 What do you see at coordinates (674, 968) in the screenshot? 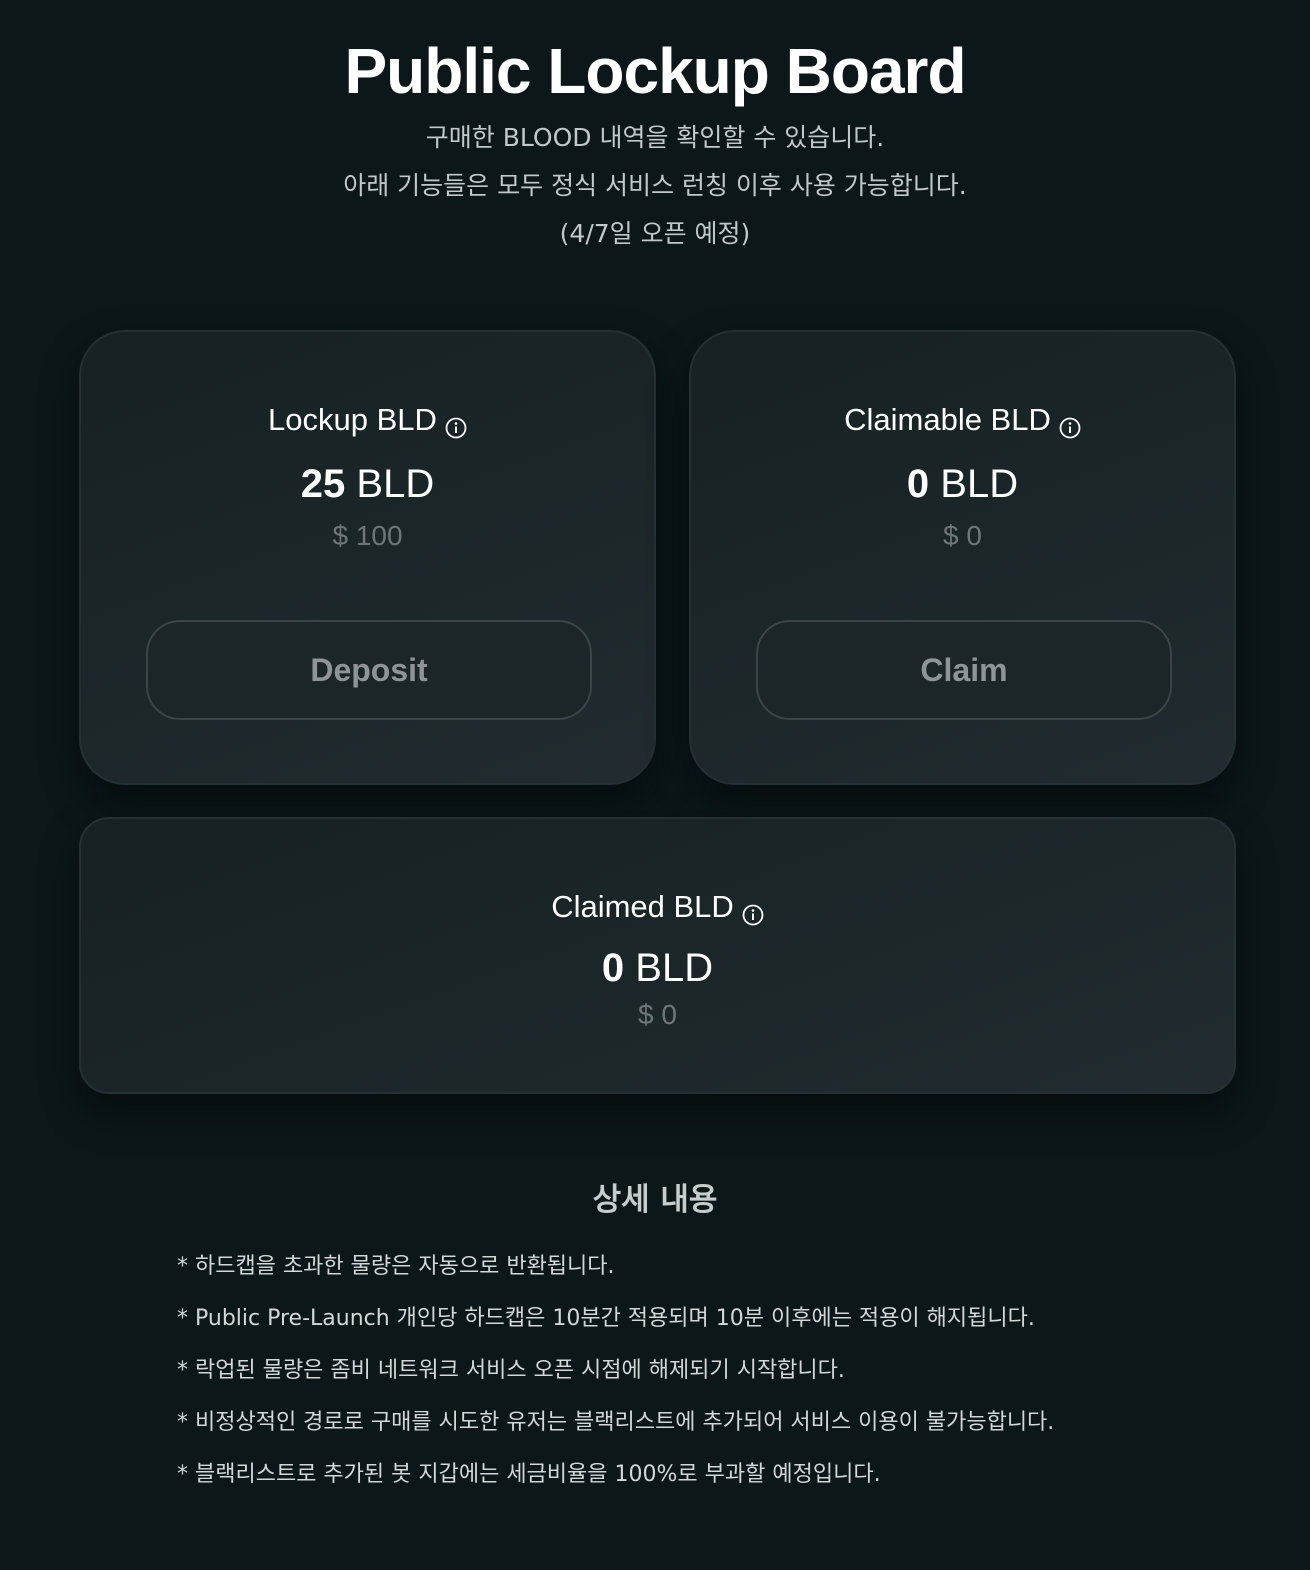
I see `claimed-amount-unit: BLD` at bounding box center [674, 968].